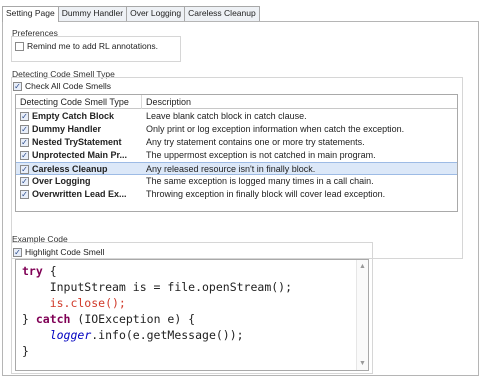 This screenshot has height=378, width=481. What do you see at coordinates (226, 116) in the screenshot?
I see `smell-description-cell: Leave blank catch block in catch clause.` at bounding box center [226, 116].